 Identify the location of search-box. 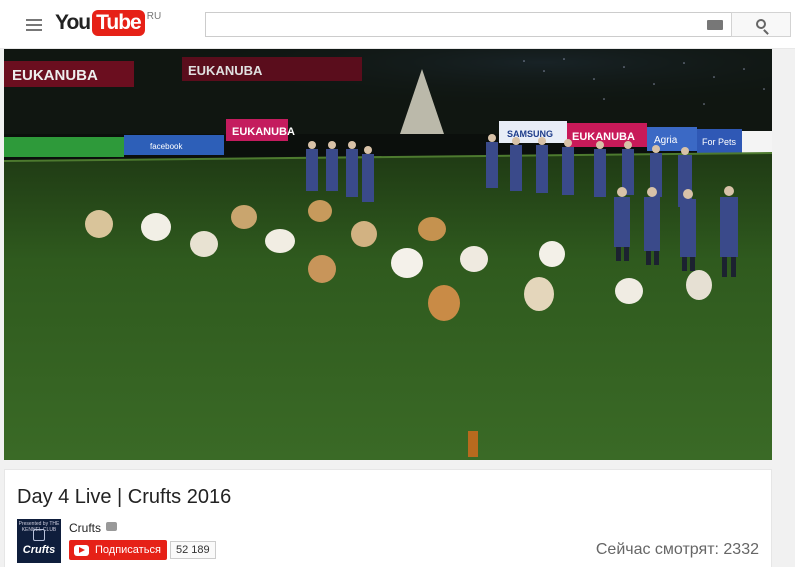
(468, 24).